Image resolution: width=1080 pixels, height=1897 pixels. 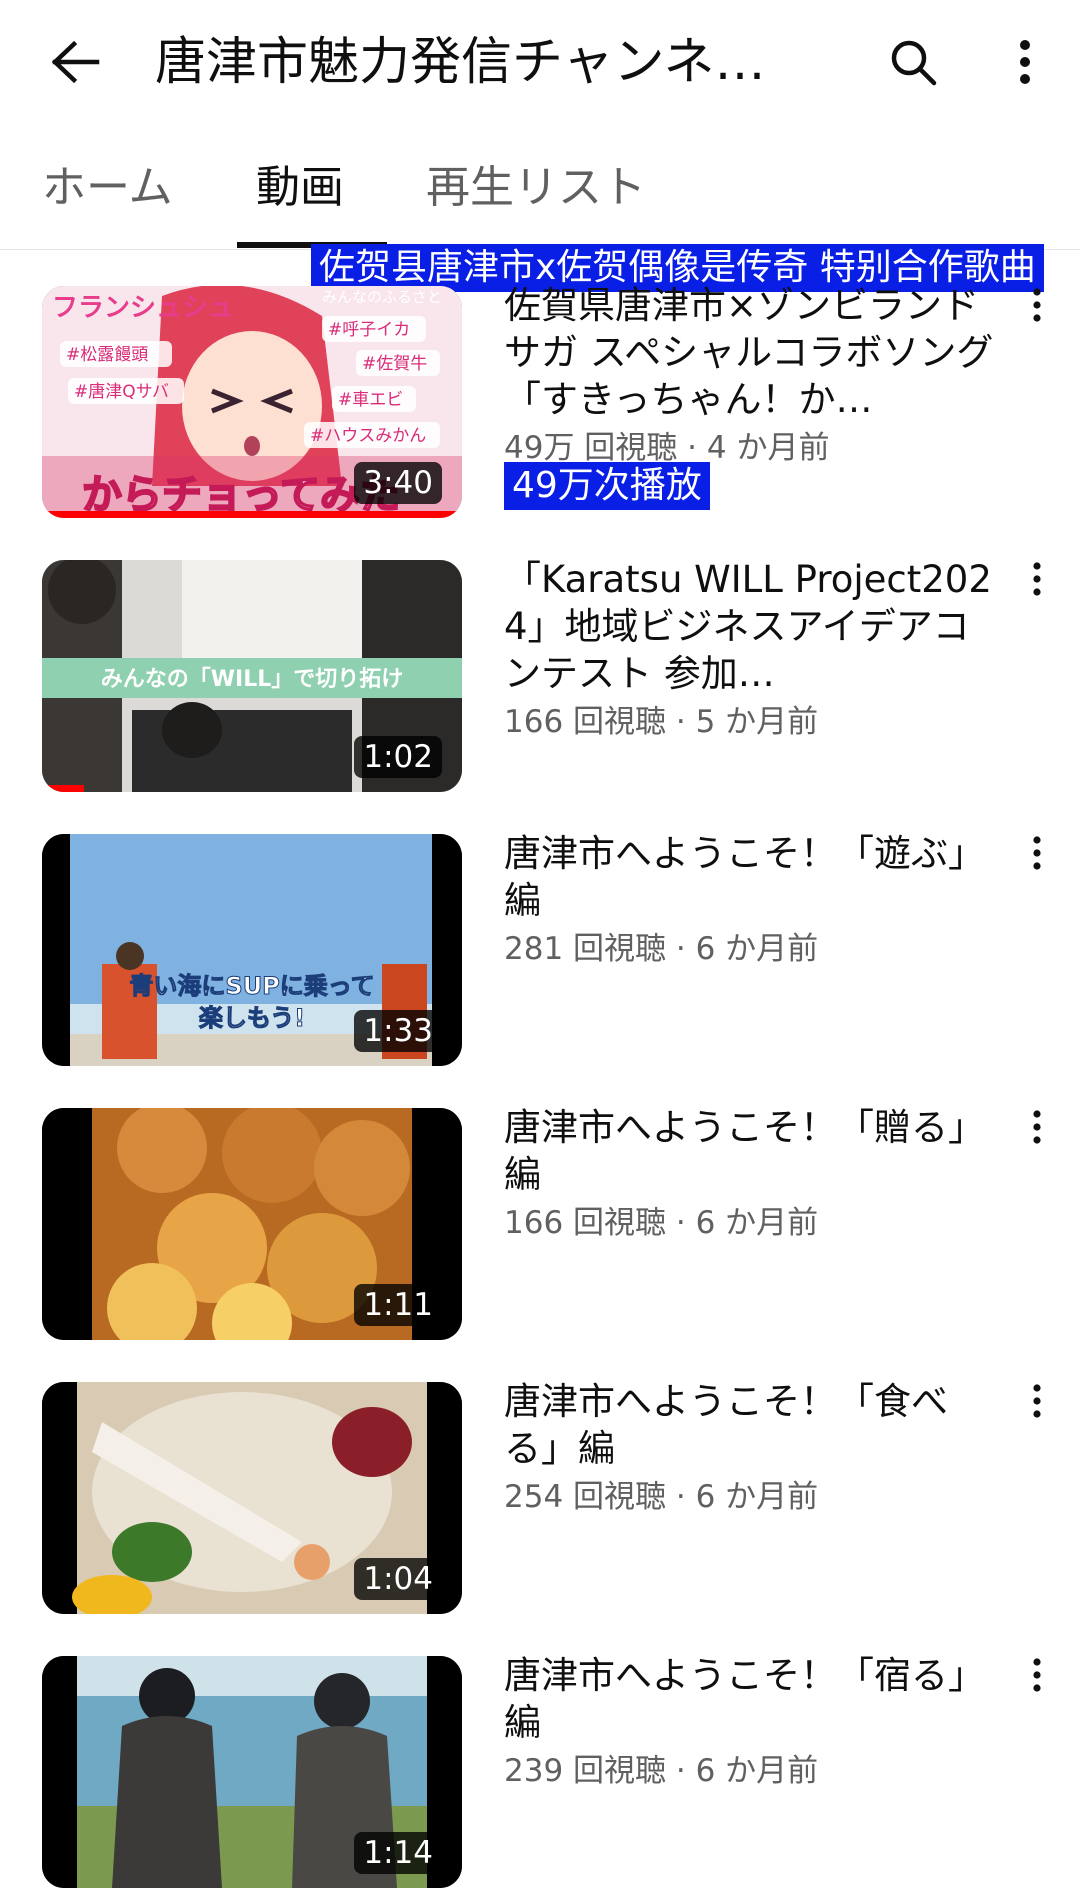 I want to click on channel-tabs: ホーム 動画 再生リスト, so click(x=540, y=195).